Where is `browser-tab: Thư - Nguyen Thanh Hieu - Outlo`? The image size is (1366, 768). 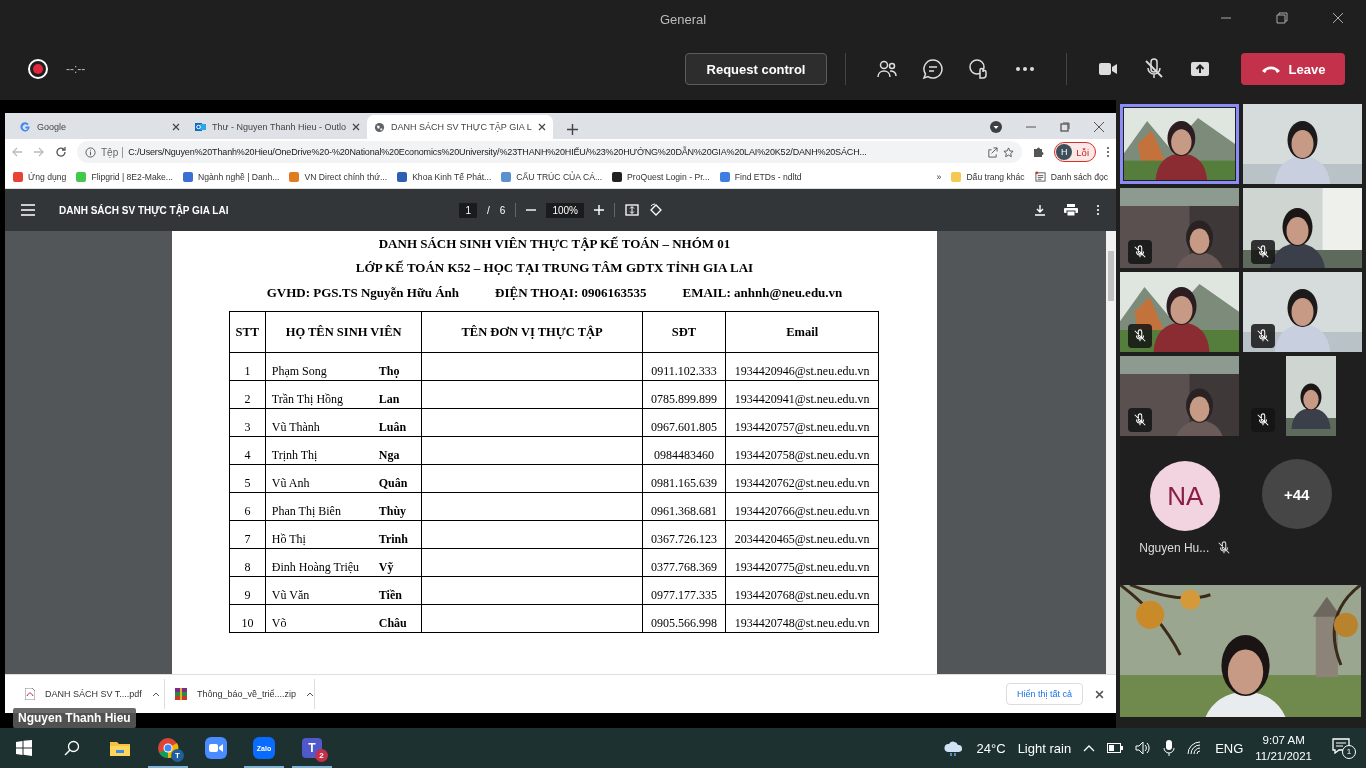
browser-tab: Thư - Nguyen Thanh Hieu - Outlo is located at coordinates (277, 127).